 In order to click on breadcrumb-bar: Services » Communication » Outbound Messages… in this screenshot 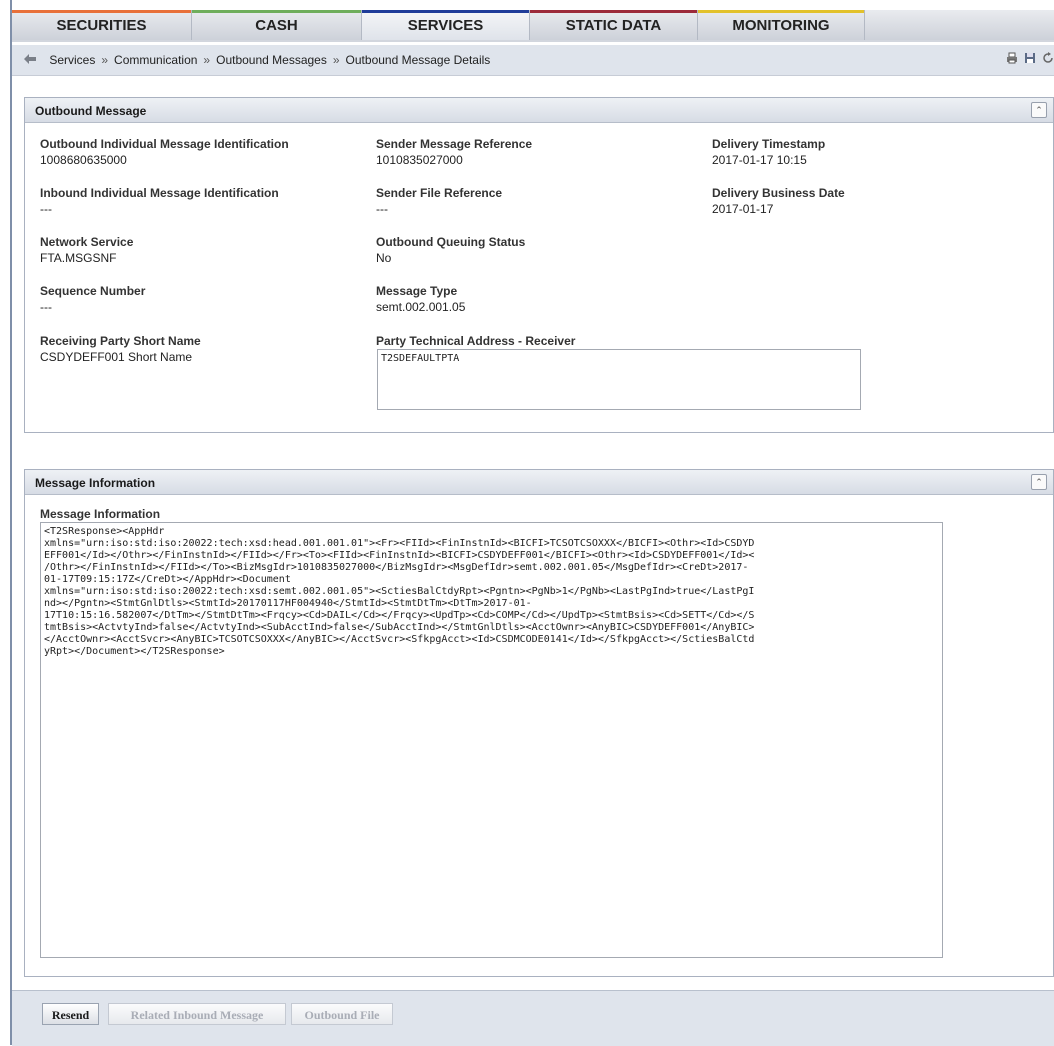, I will do `click(533, 60)`.